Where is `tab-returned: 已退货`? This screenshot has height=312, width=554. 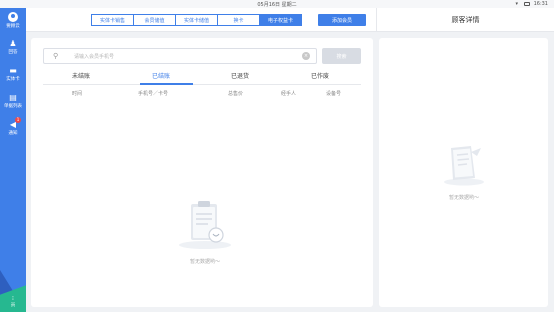
tab-returned: 已退货 is located at coordinates (240, 75).